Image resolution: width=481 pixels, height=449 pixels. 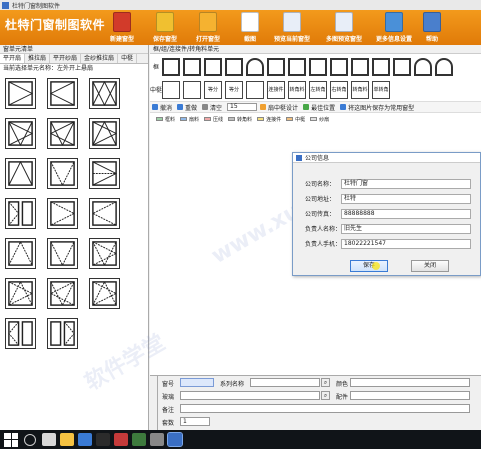 I want to click on help-button: 帮助, so click(x=432, y=27).